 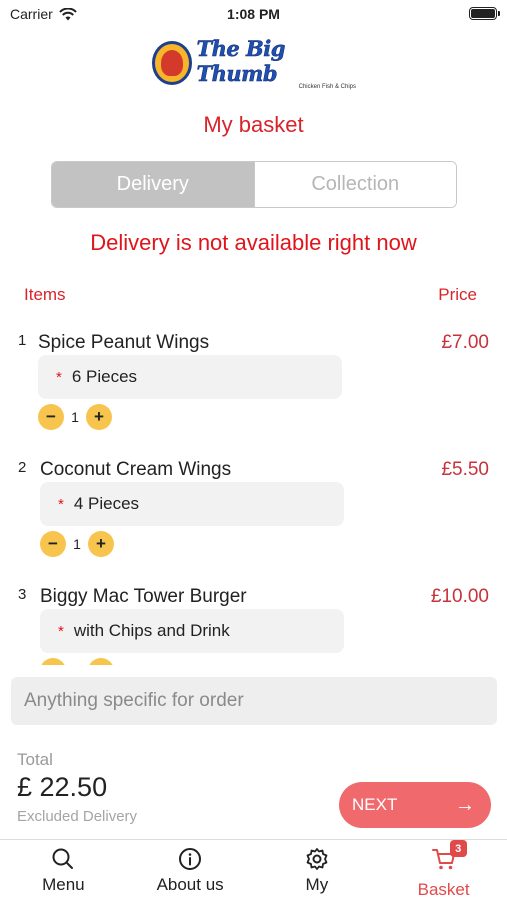 I want to click on status-time: 1:08 PM, so click(x=253, y=14).